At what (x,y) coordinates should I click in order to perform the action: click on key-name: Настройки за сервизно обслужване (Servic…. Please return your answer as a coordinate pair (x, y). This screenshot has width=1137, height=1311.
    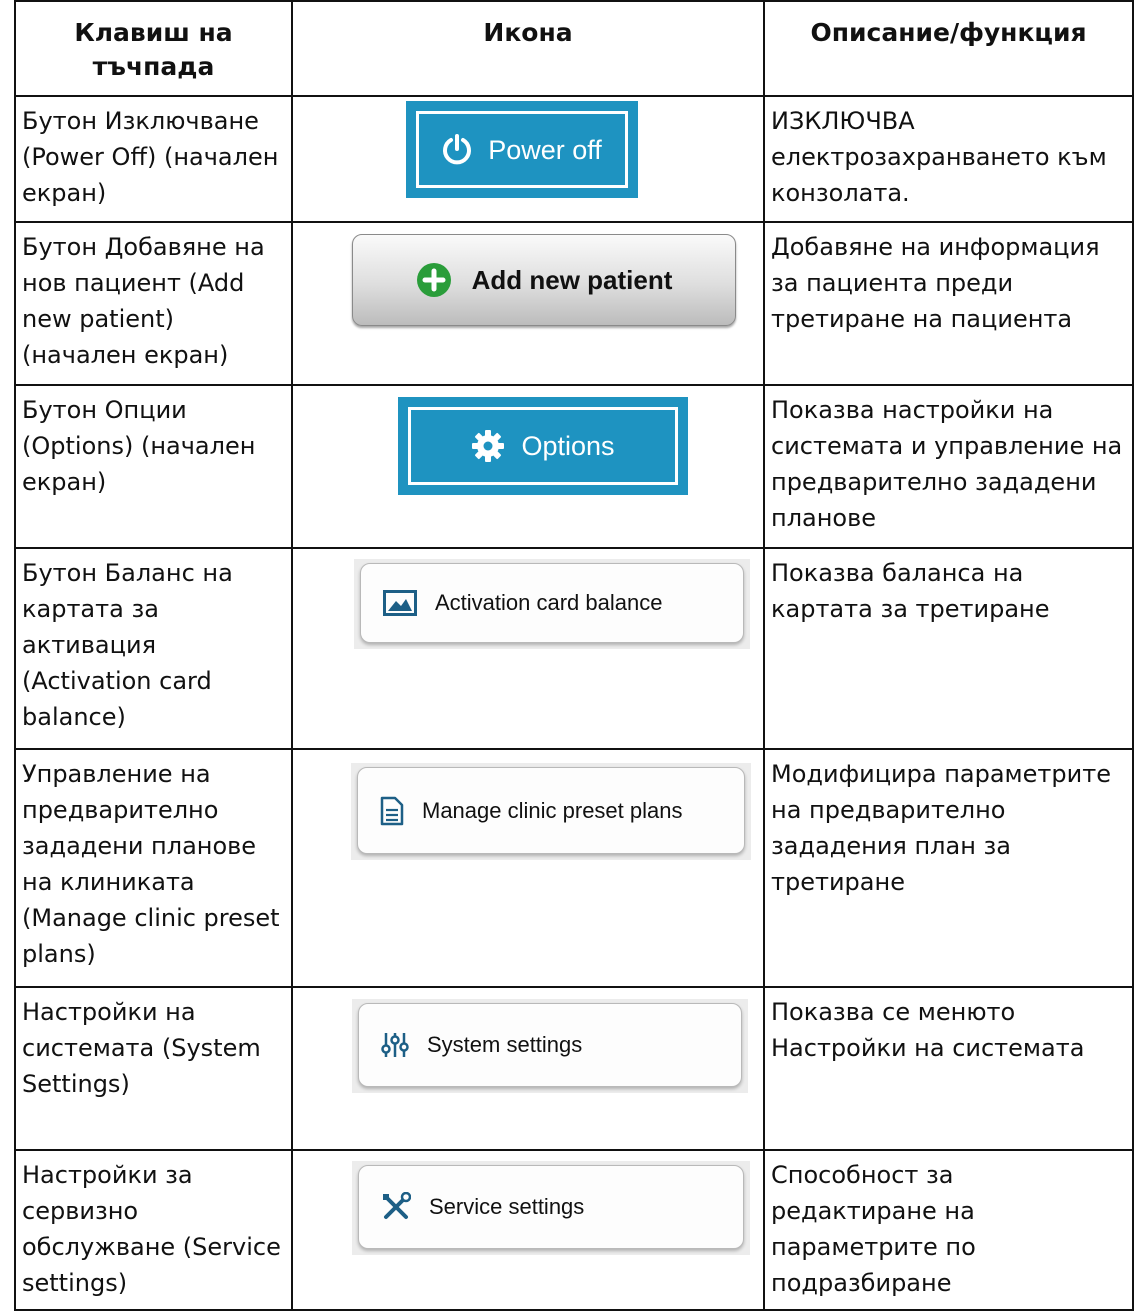
    Looking at the image, I should click on (153, 1230).